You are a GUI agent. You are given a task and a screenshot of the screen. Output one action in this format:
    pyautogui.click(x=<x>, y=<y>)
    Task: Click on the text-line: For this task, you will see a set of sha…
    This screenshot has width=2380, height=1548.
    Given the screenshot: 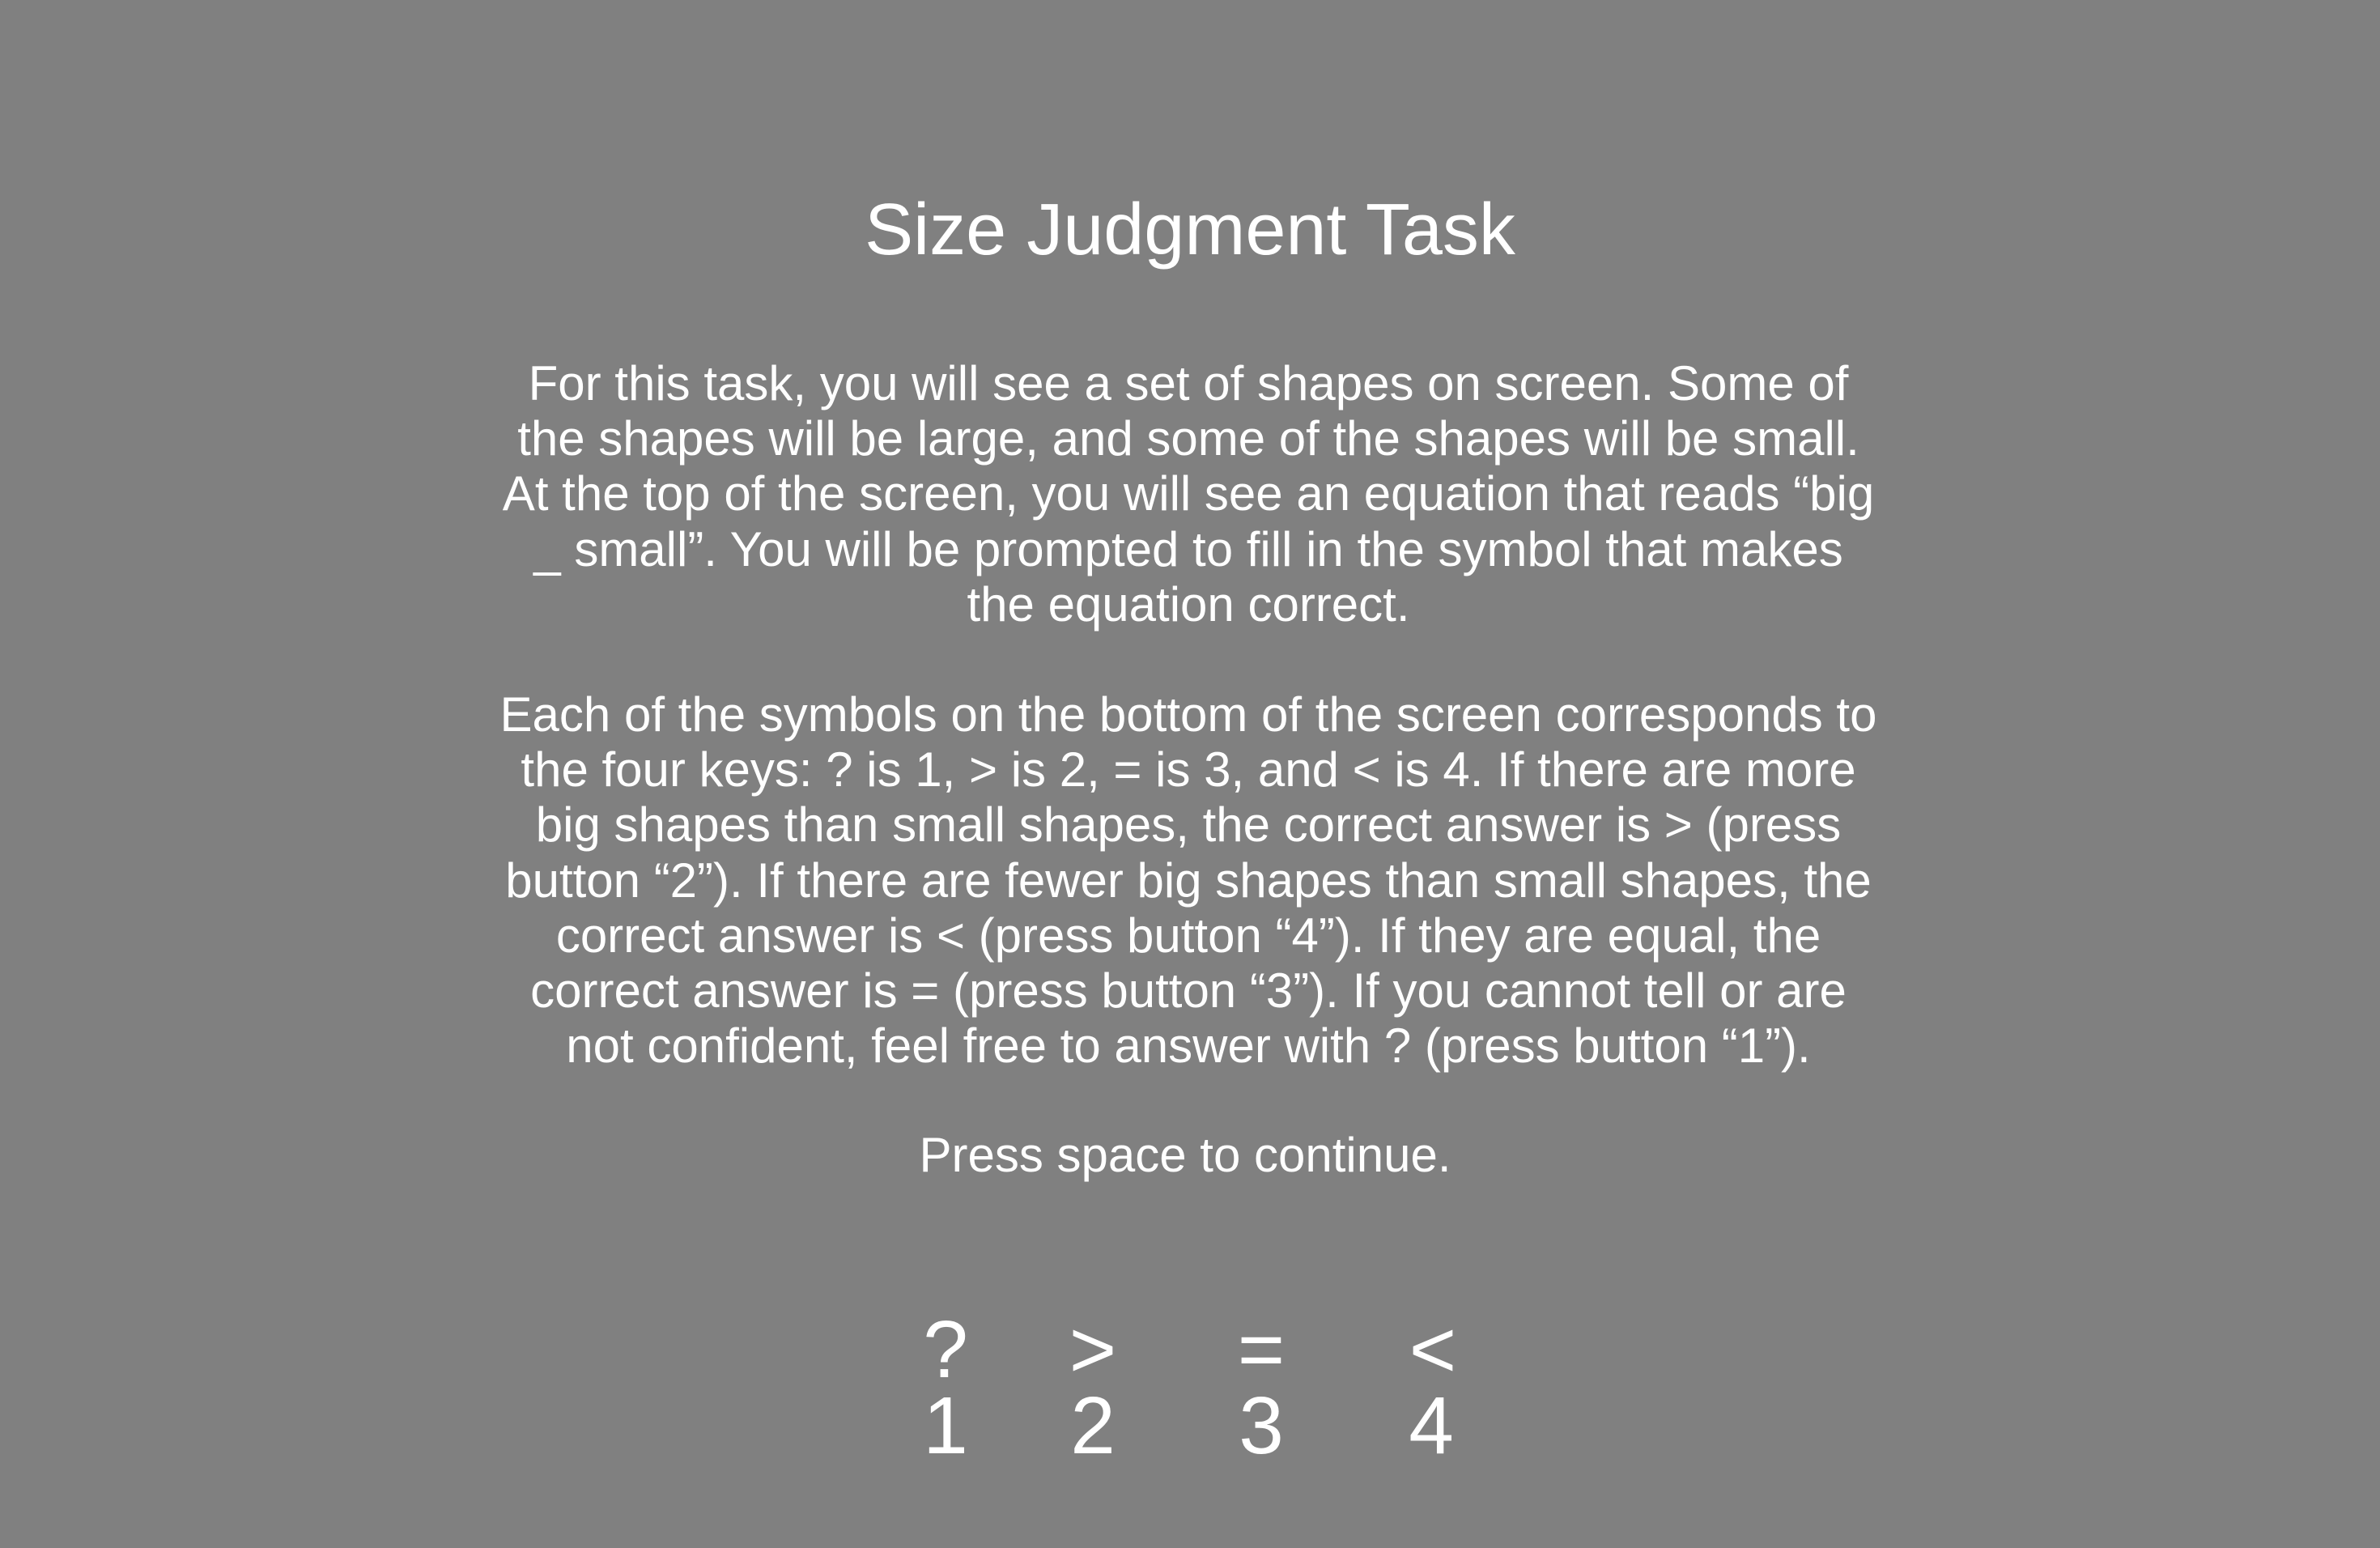 What is the action you would take?
    pyautogui.click(x=1188, y=383)
    